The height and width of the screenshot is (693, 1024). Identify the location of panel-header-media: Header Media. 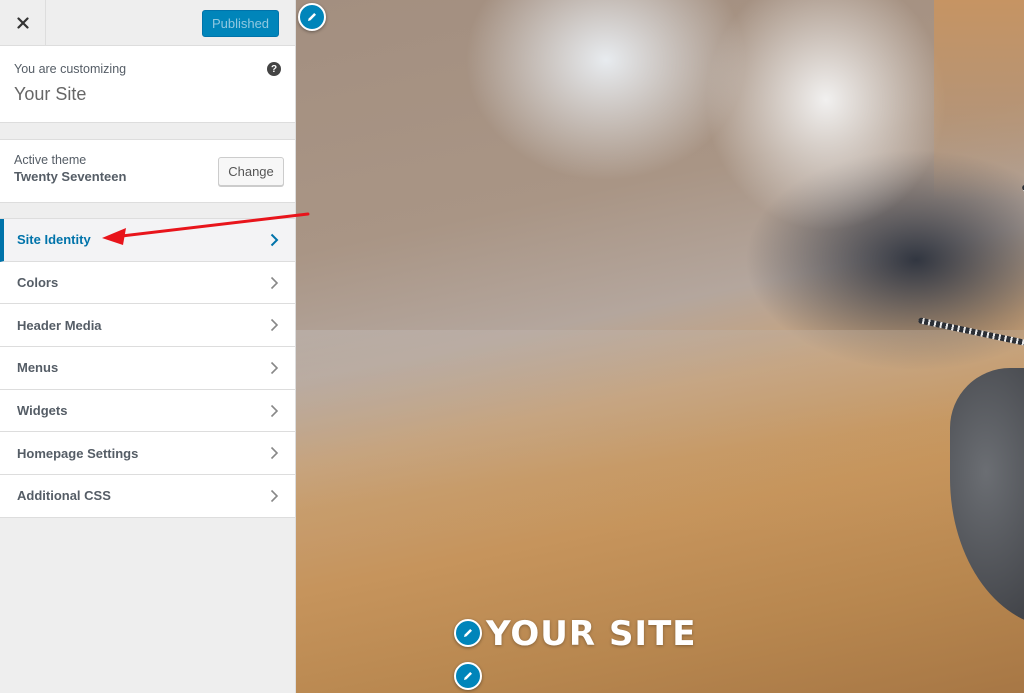
(147, 326).